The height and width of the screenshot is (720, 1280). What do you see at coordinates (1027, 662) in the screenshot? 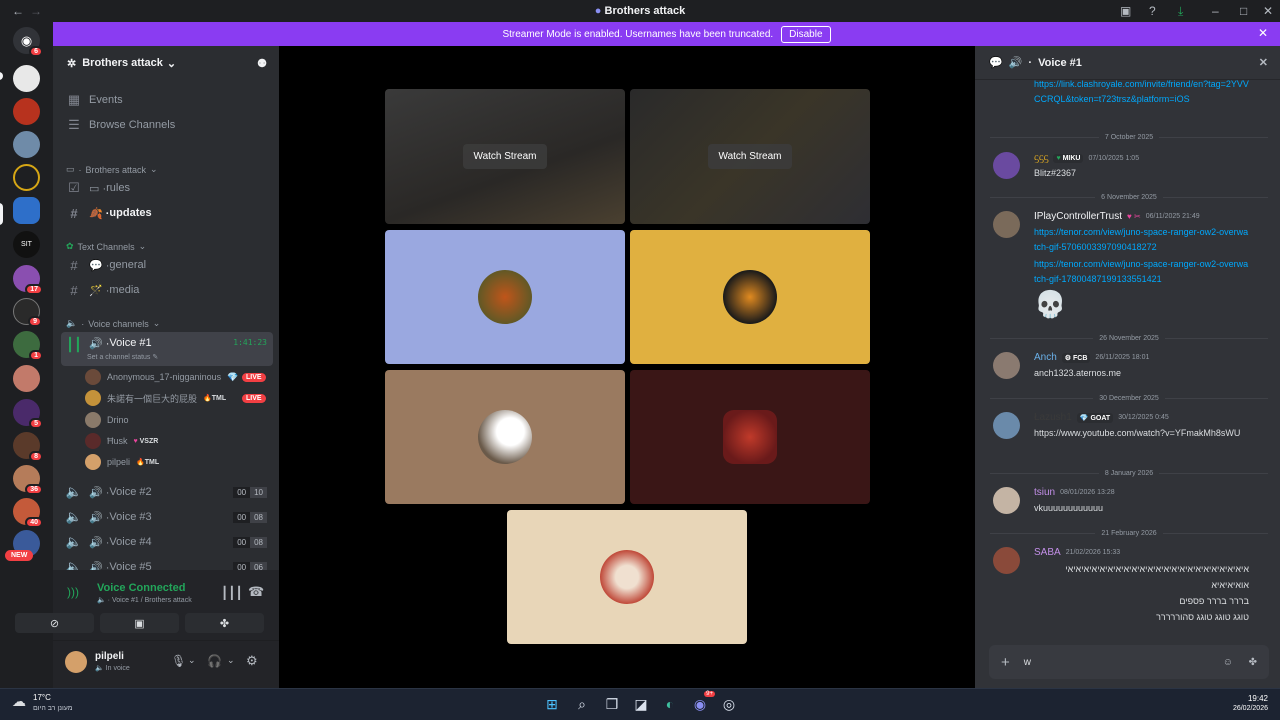
I see `message-input: w` at bounding box center [1027, 662].